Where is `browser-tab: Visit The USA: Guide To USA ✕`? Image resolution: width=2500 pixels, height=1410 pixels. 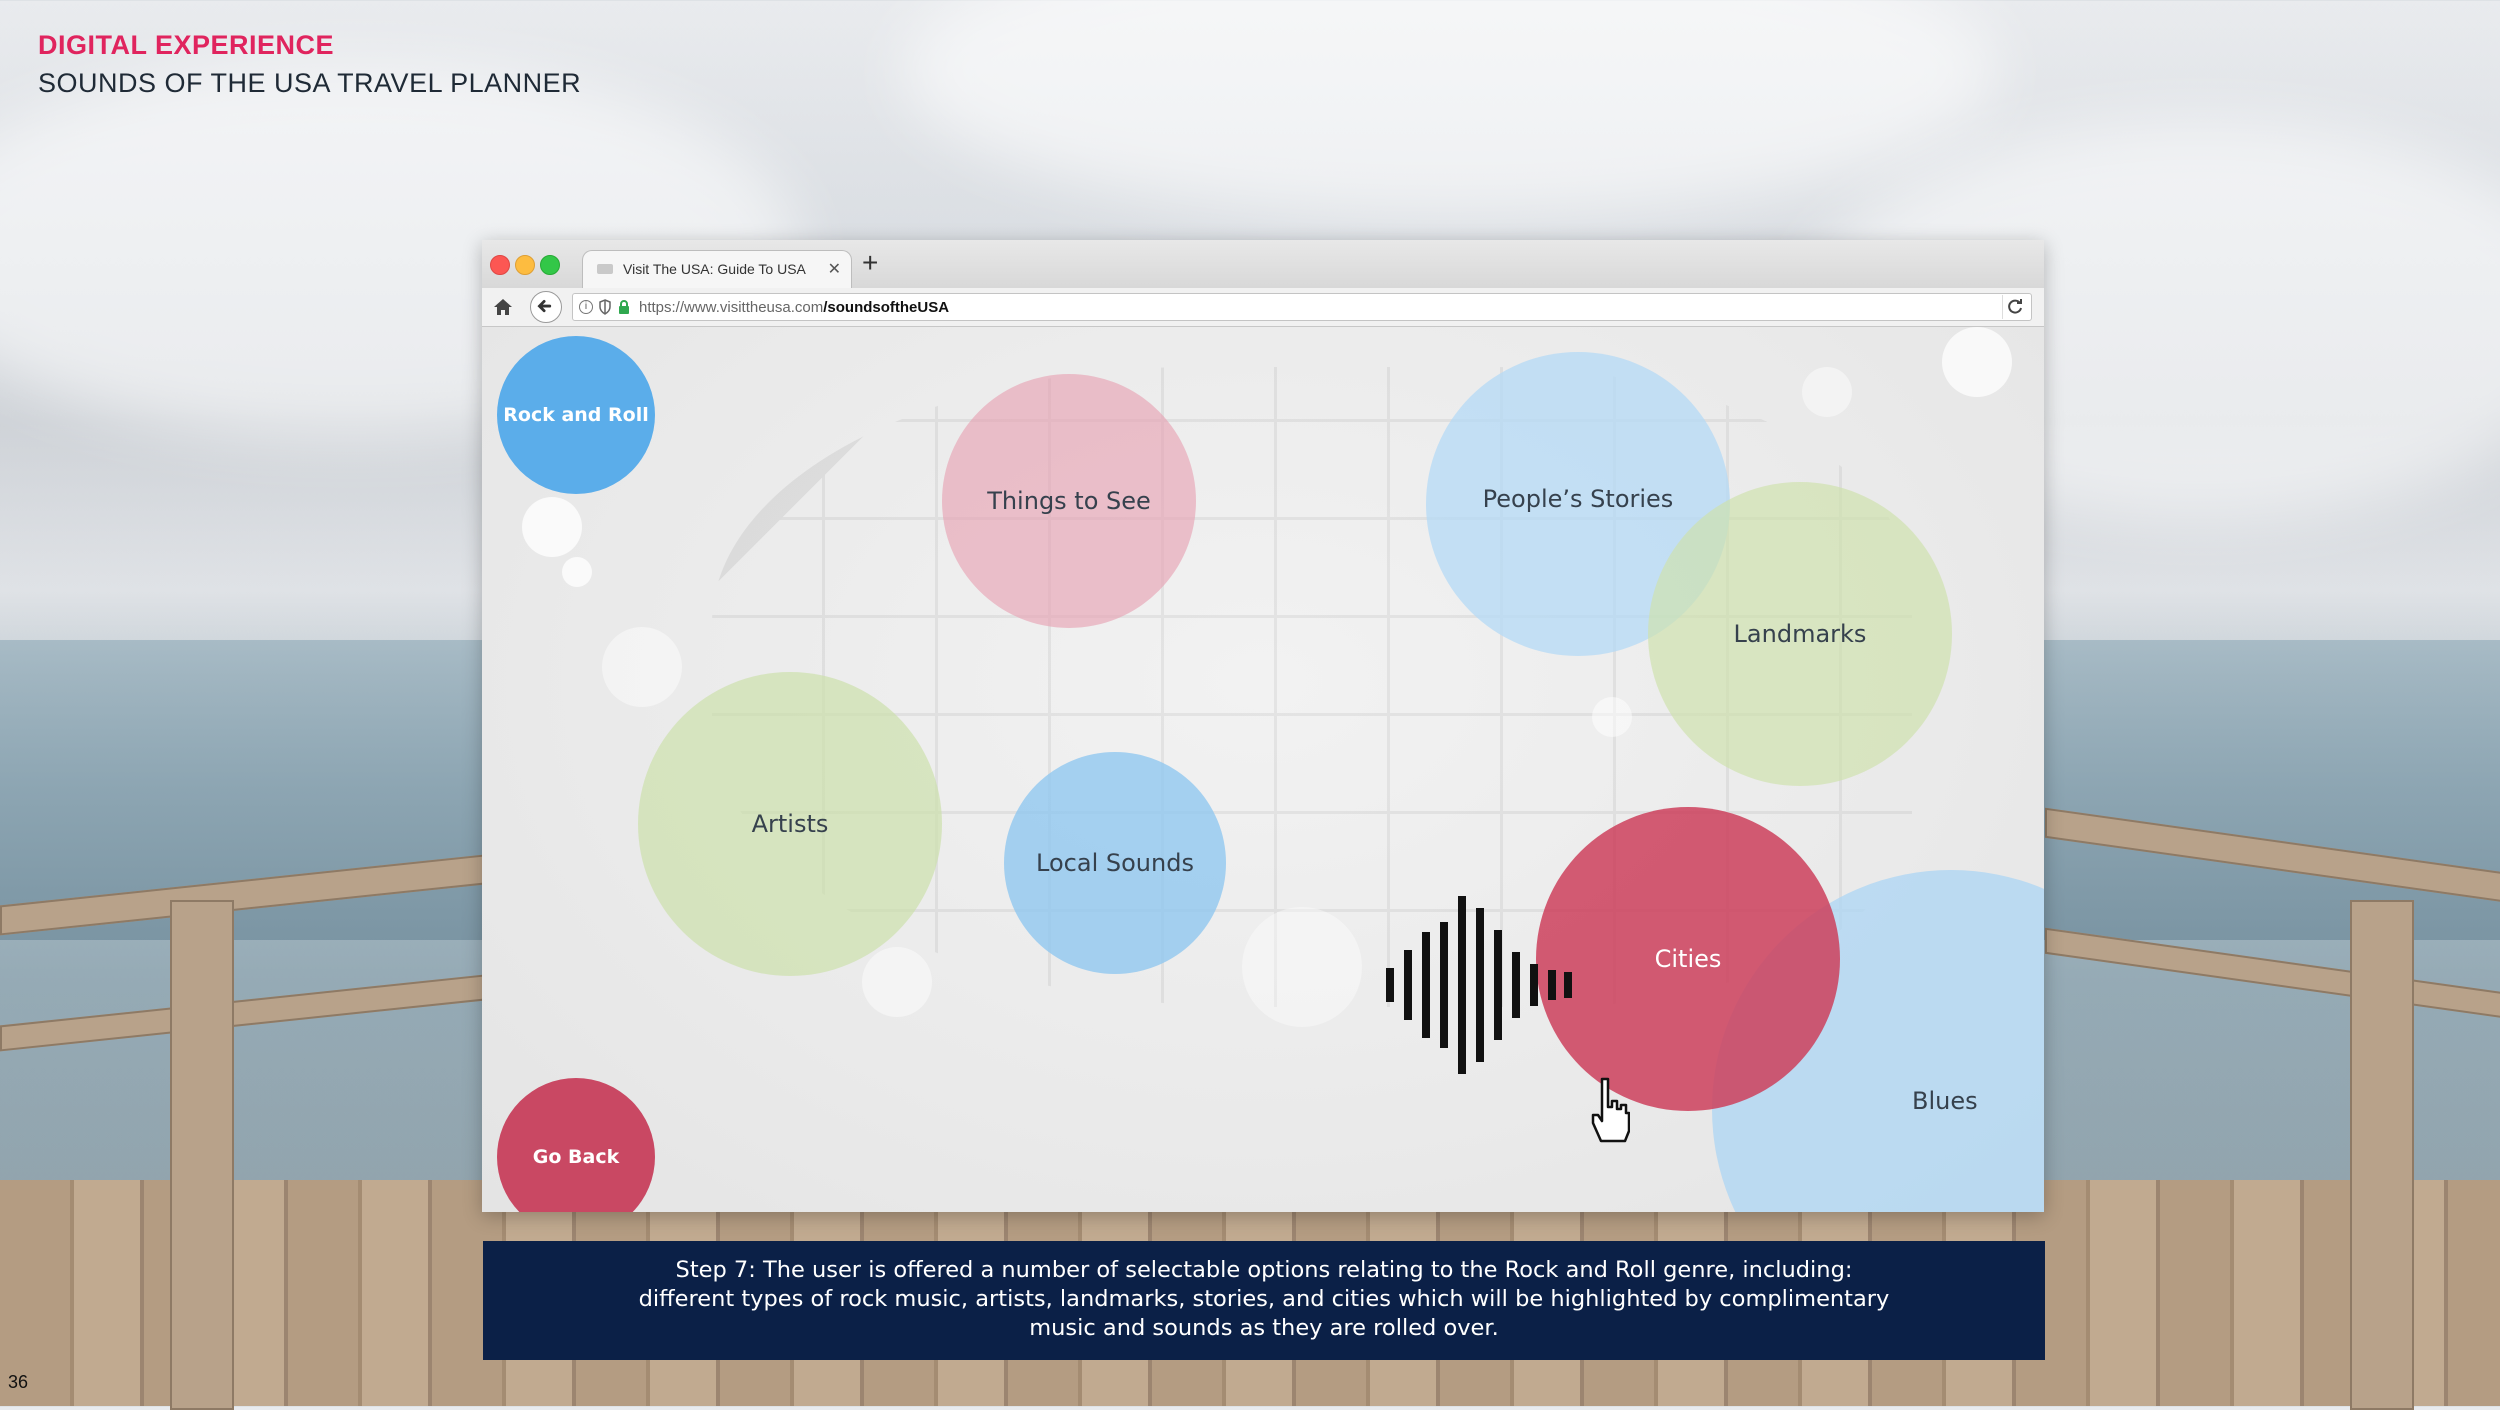
browser-tab: Visit The USA: Guide To USA ✕ is located at coordinates (717, 269).